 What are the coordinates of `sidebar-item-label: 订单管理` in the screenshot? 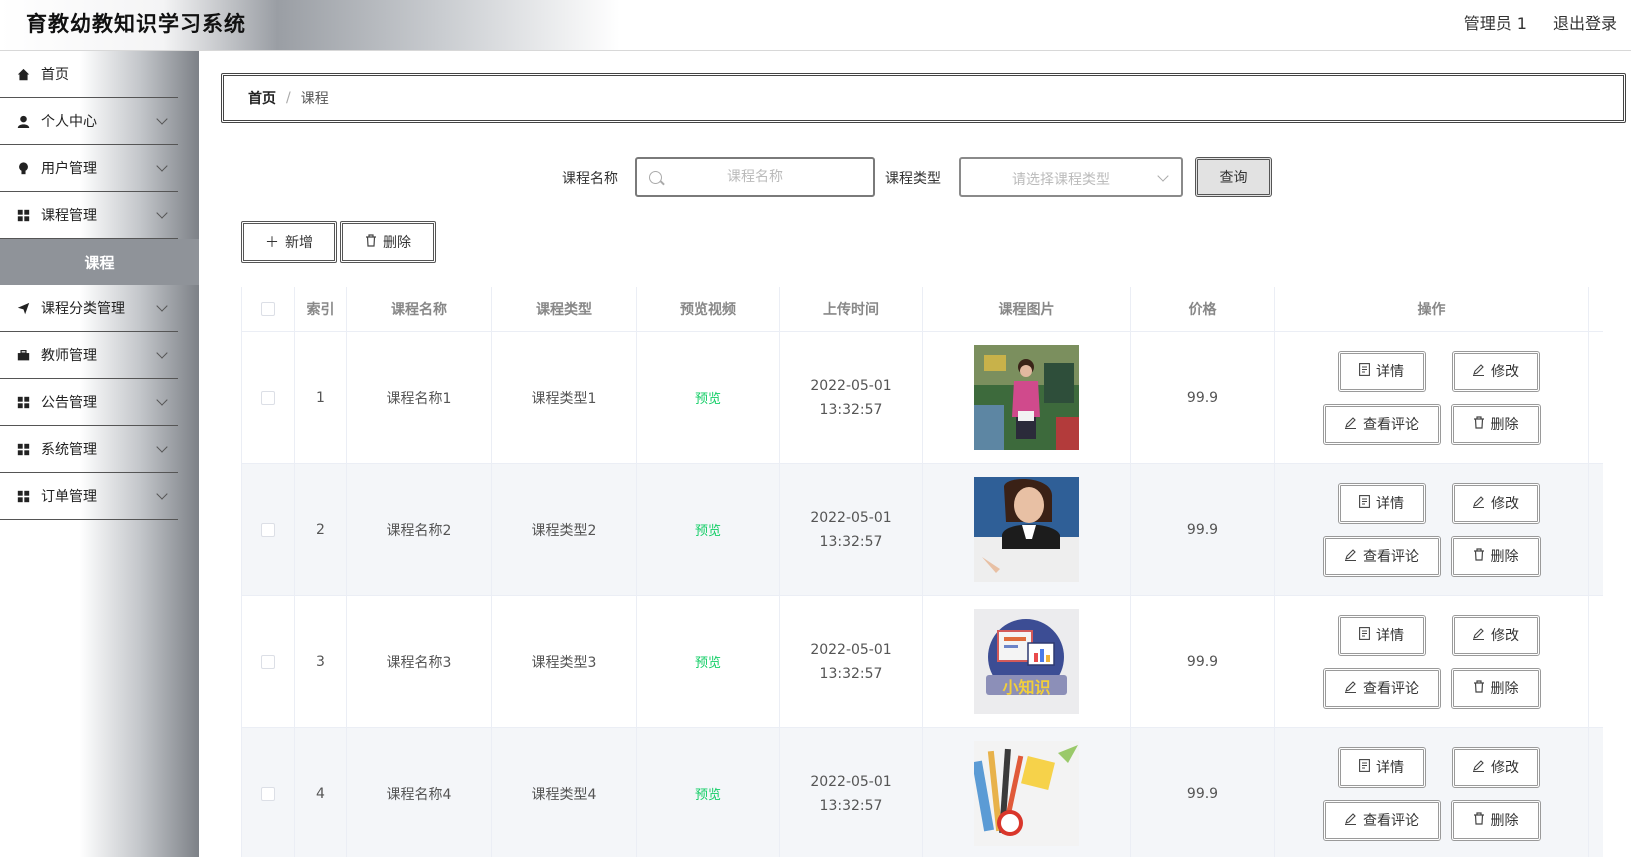 It's located at (69, 497).